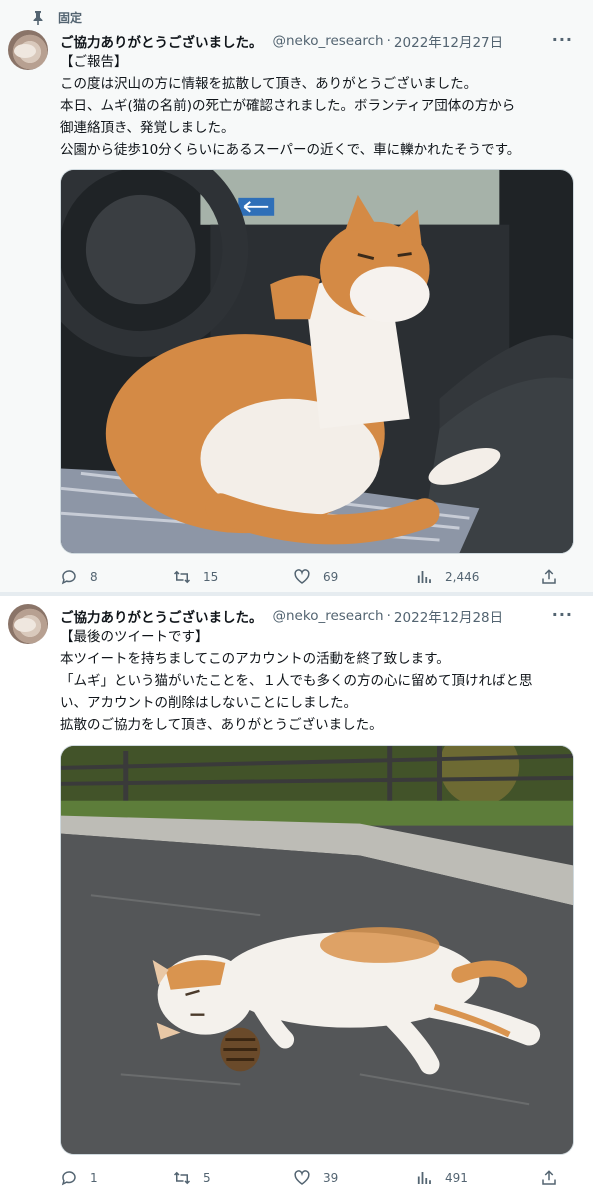  Describe the element at coordinates (57, 17) in the screenshot. I see `pinned-indicator: 固定` at that location.